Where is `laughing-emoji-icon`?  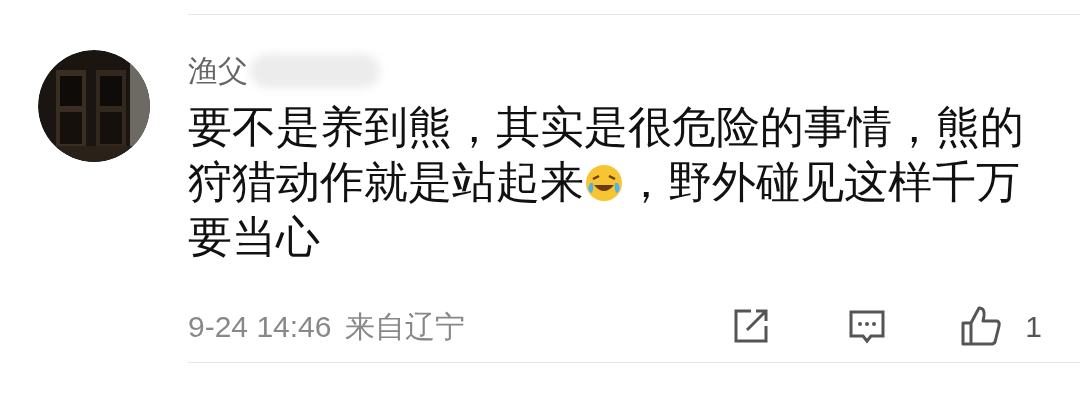
laughing-emoji-icon is located at coordinates (604, 183).